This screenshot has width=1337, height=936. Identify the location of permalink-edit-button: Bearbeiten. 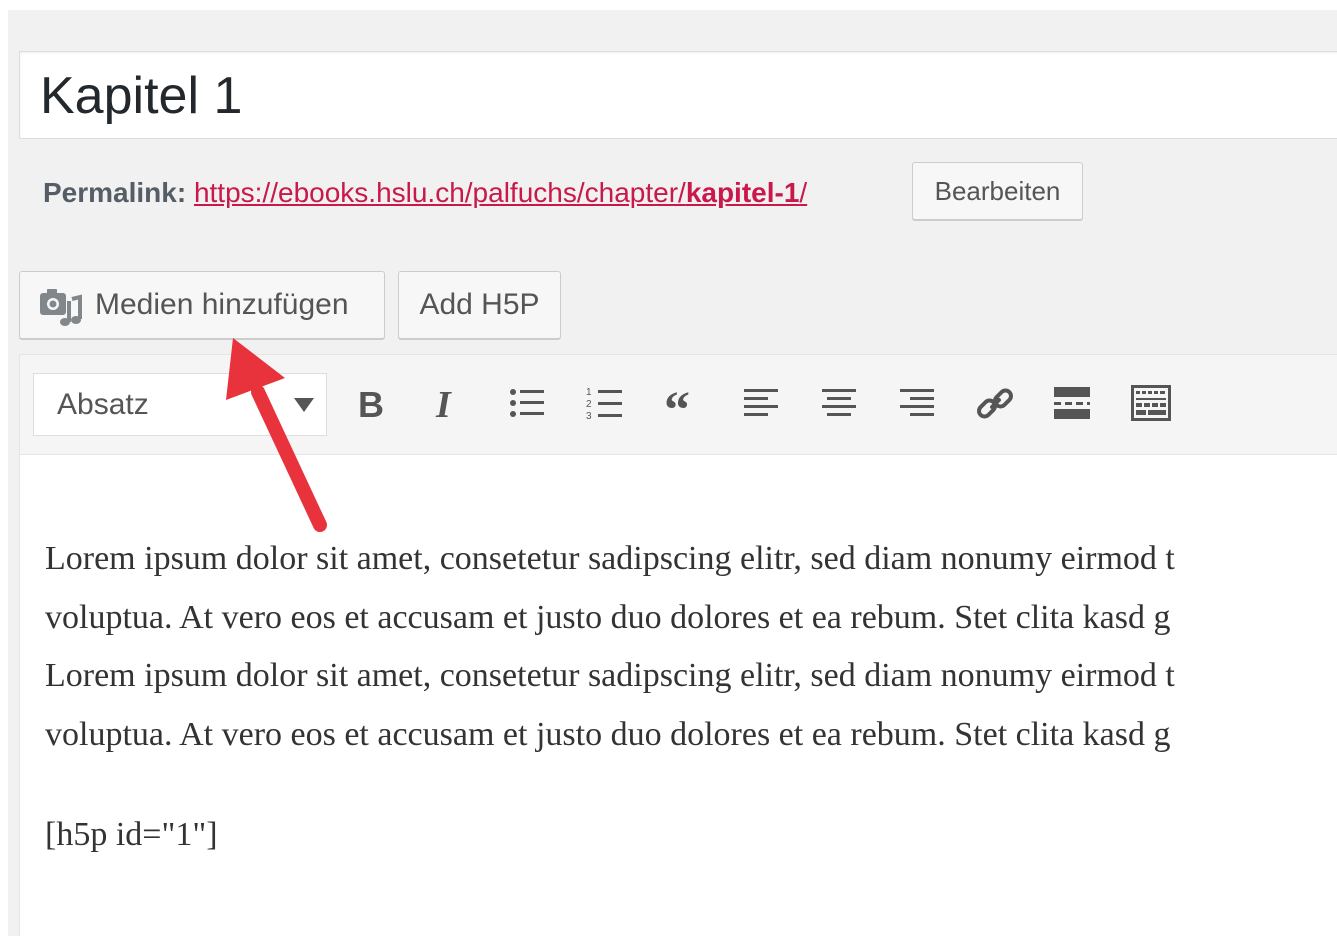
(997, 191).